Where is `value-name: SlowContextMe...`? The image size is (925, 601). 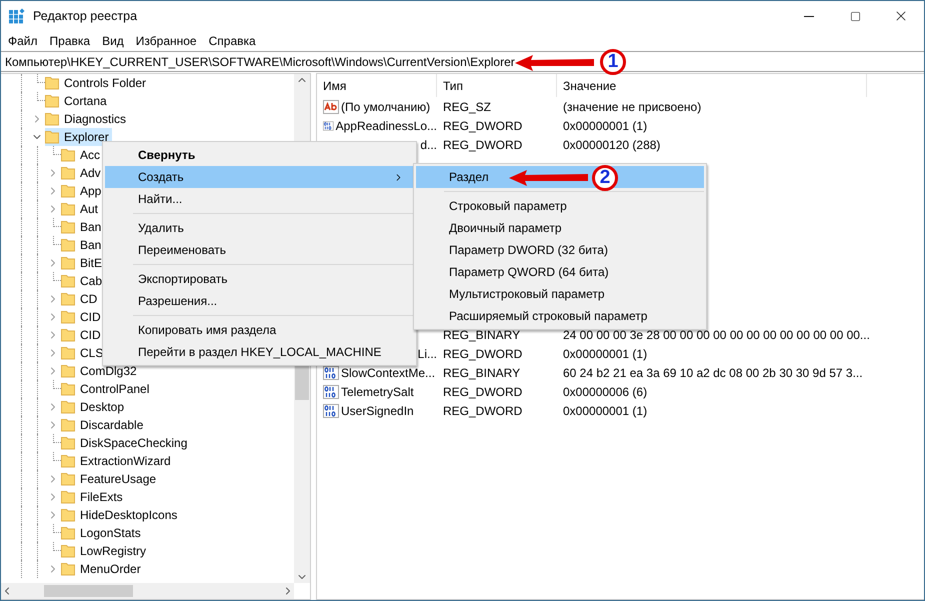
value-name: SlowContextMe... is located at coordinates (388, 373).